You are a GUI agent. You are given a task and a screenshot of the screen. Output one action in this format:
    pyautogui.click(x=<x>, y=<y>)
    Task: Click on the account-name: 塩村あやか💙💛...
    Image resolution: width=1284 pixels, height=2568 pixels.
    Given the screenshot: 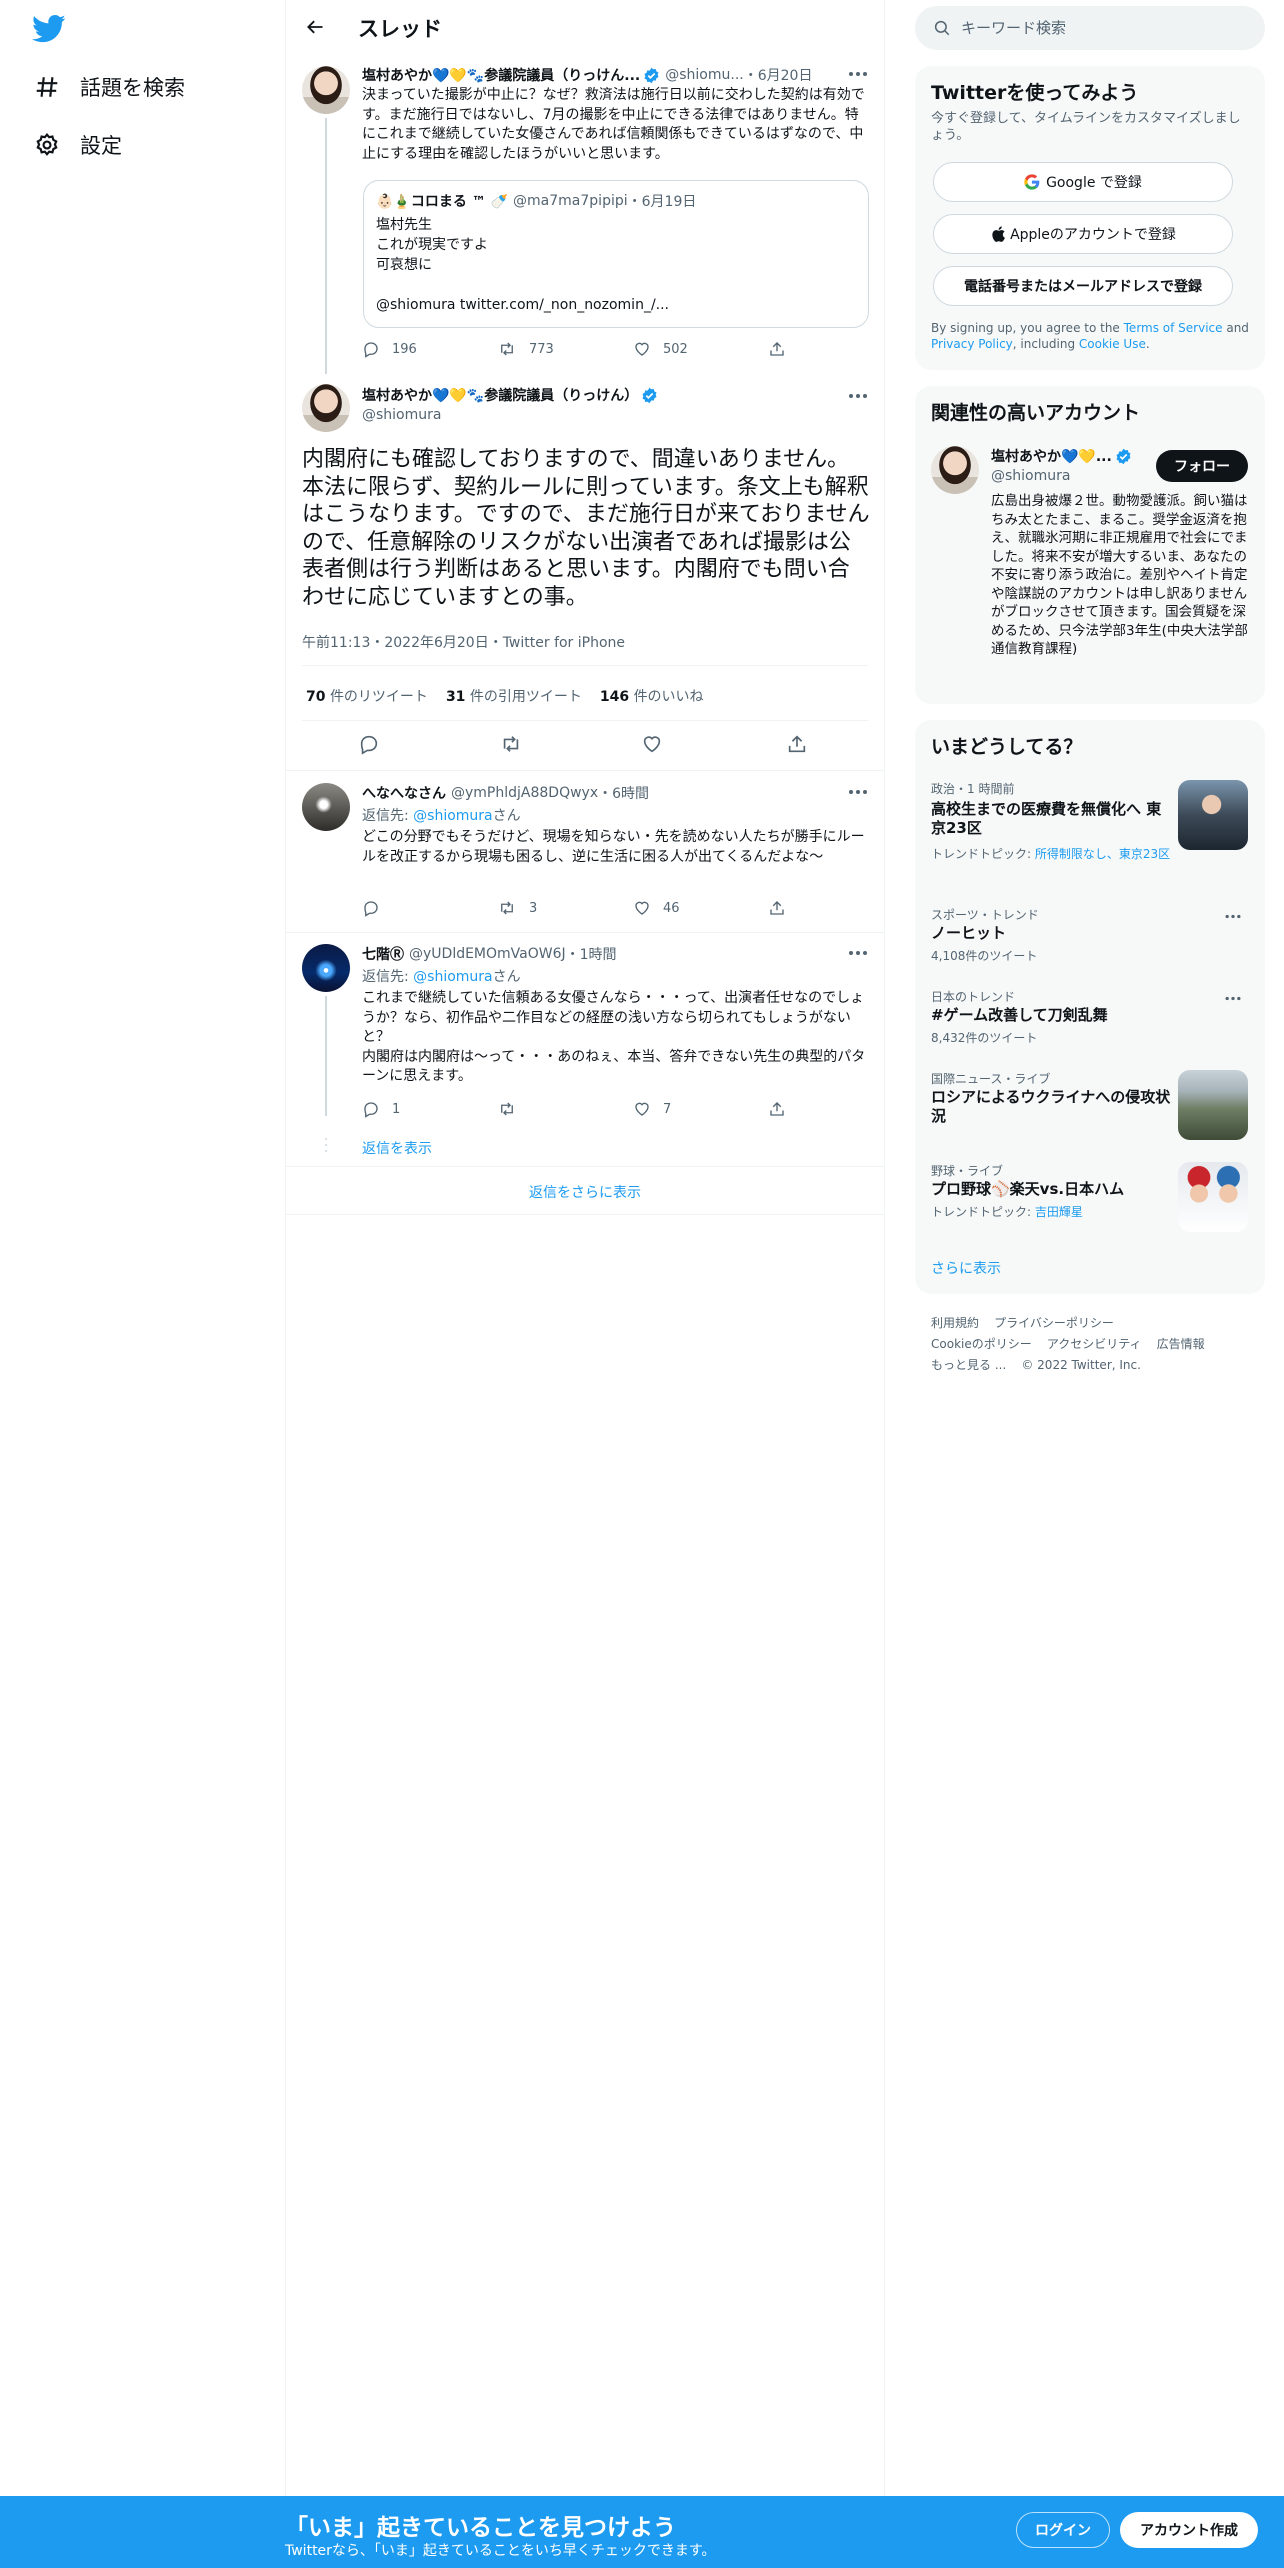 What is the action you would take?
    pyautogui.click(x=1051, y=456)
    